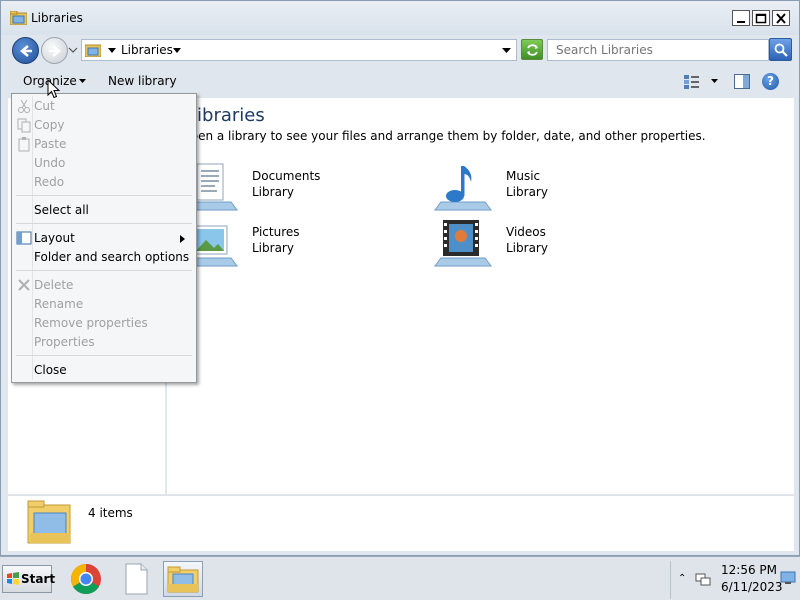 This screenshot has height=600, width=800. Describe the element at coordinates (741, 22) in the screenshot. I see `minimize-icon` at that location.